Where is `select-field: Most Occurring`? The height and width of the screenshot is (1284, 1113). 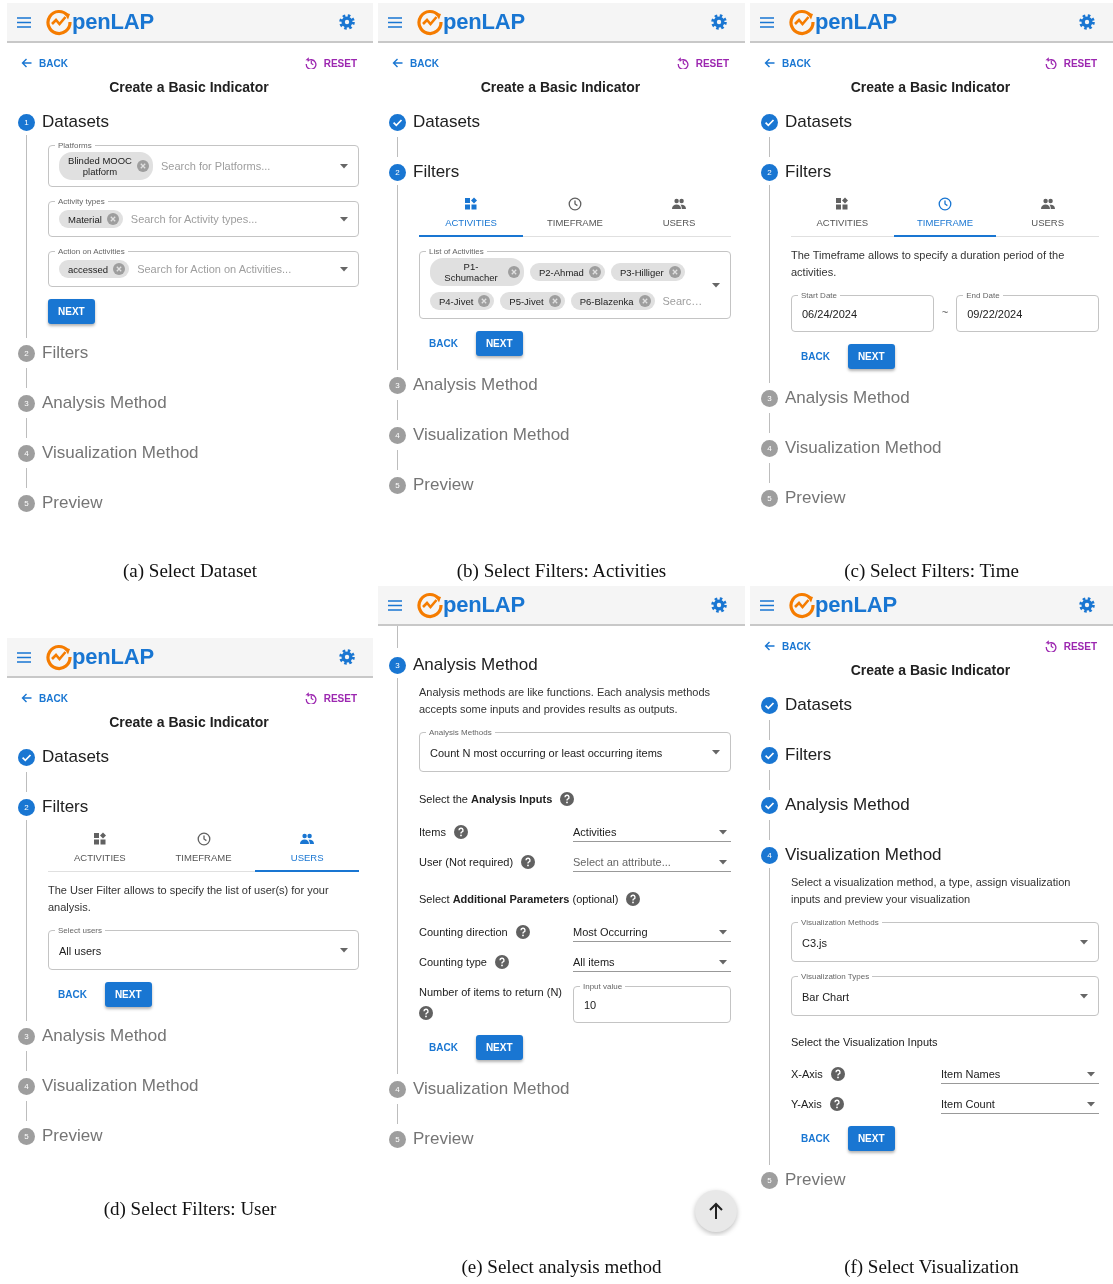 select-field: Most Occurring is located at coordinates (652, 932).